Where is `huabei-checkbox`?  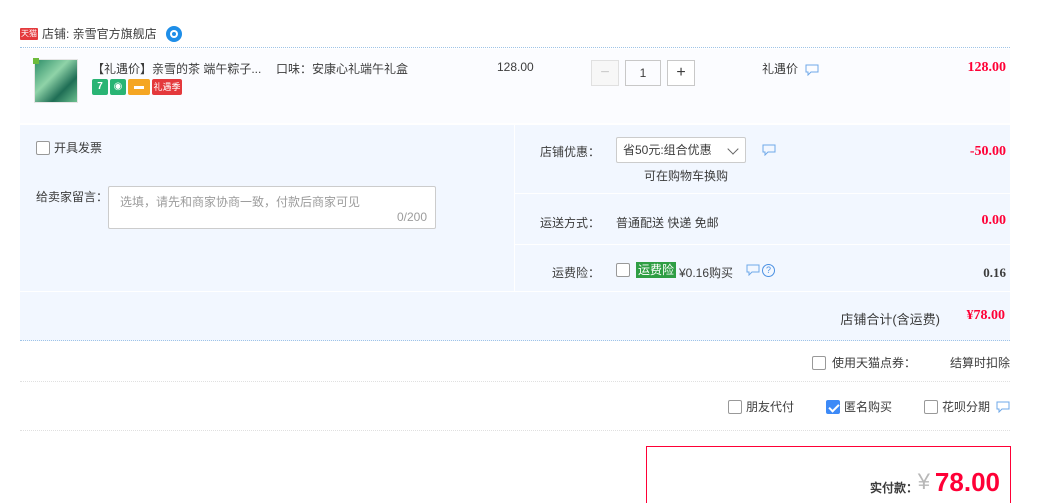 huabei-checkbox is located at coordinates (930, 406).